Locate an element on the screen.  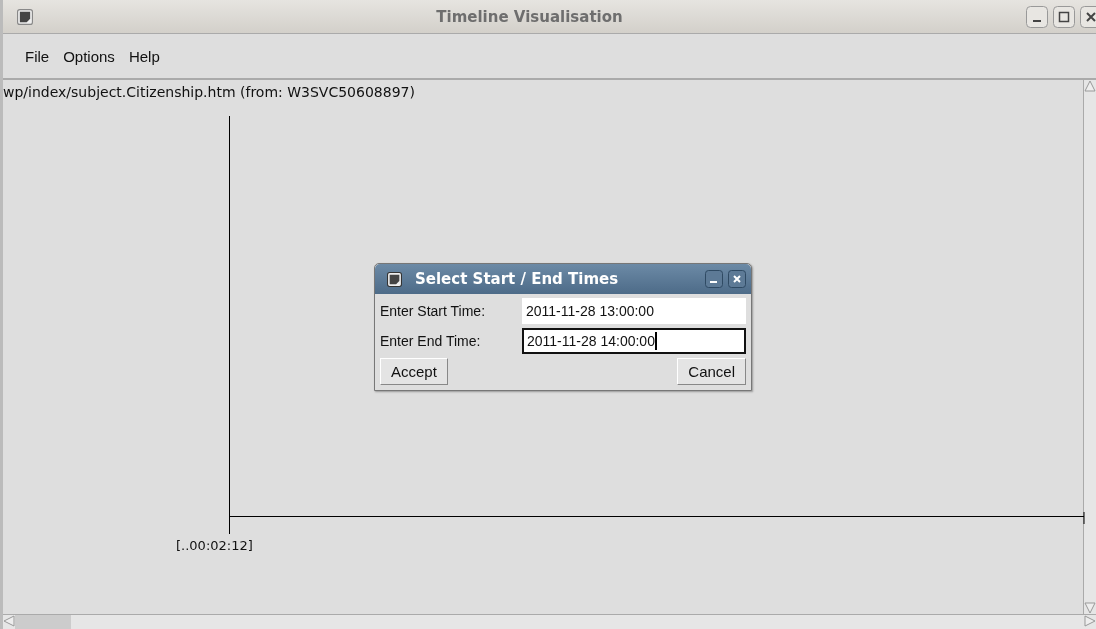
scrollbar-thumb is located at coordinates (43, 622).